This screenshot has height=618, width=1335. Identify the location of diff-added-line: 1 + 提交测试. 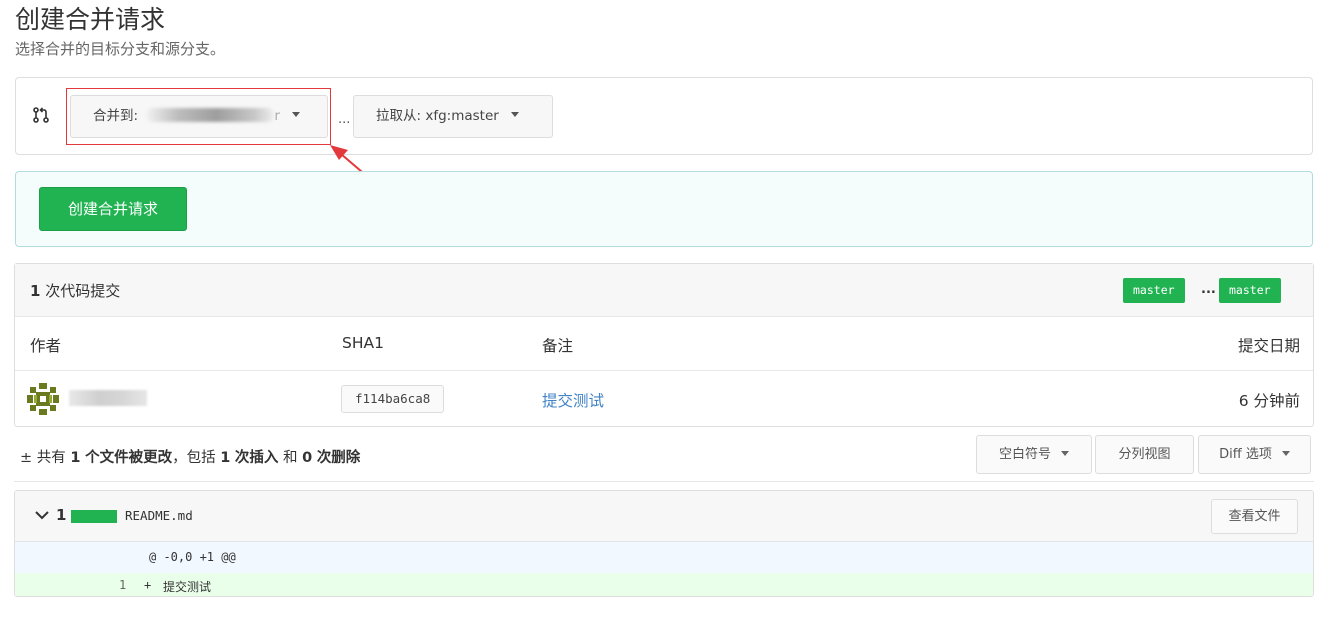
(664, 584).